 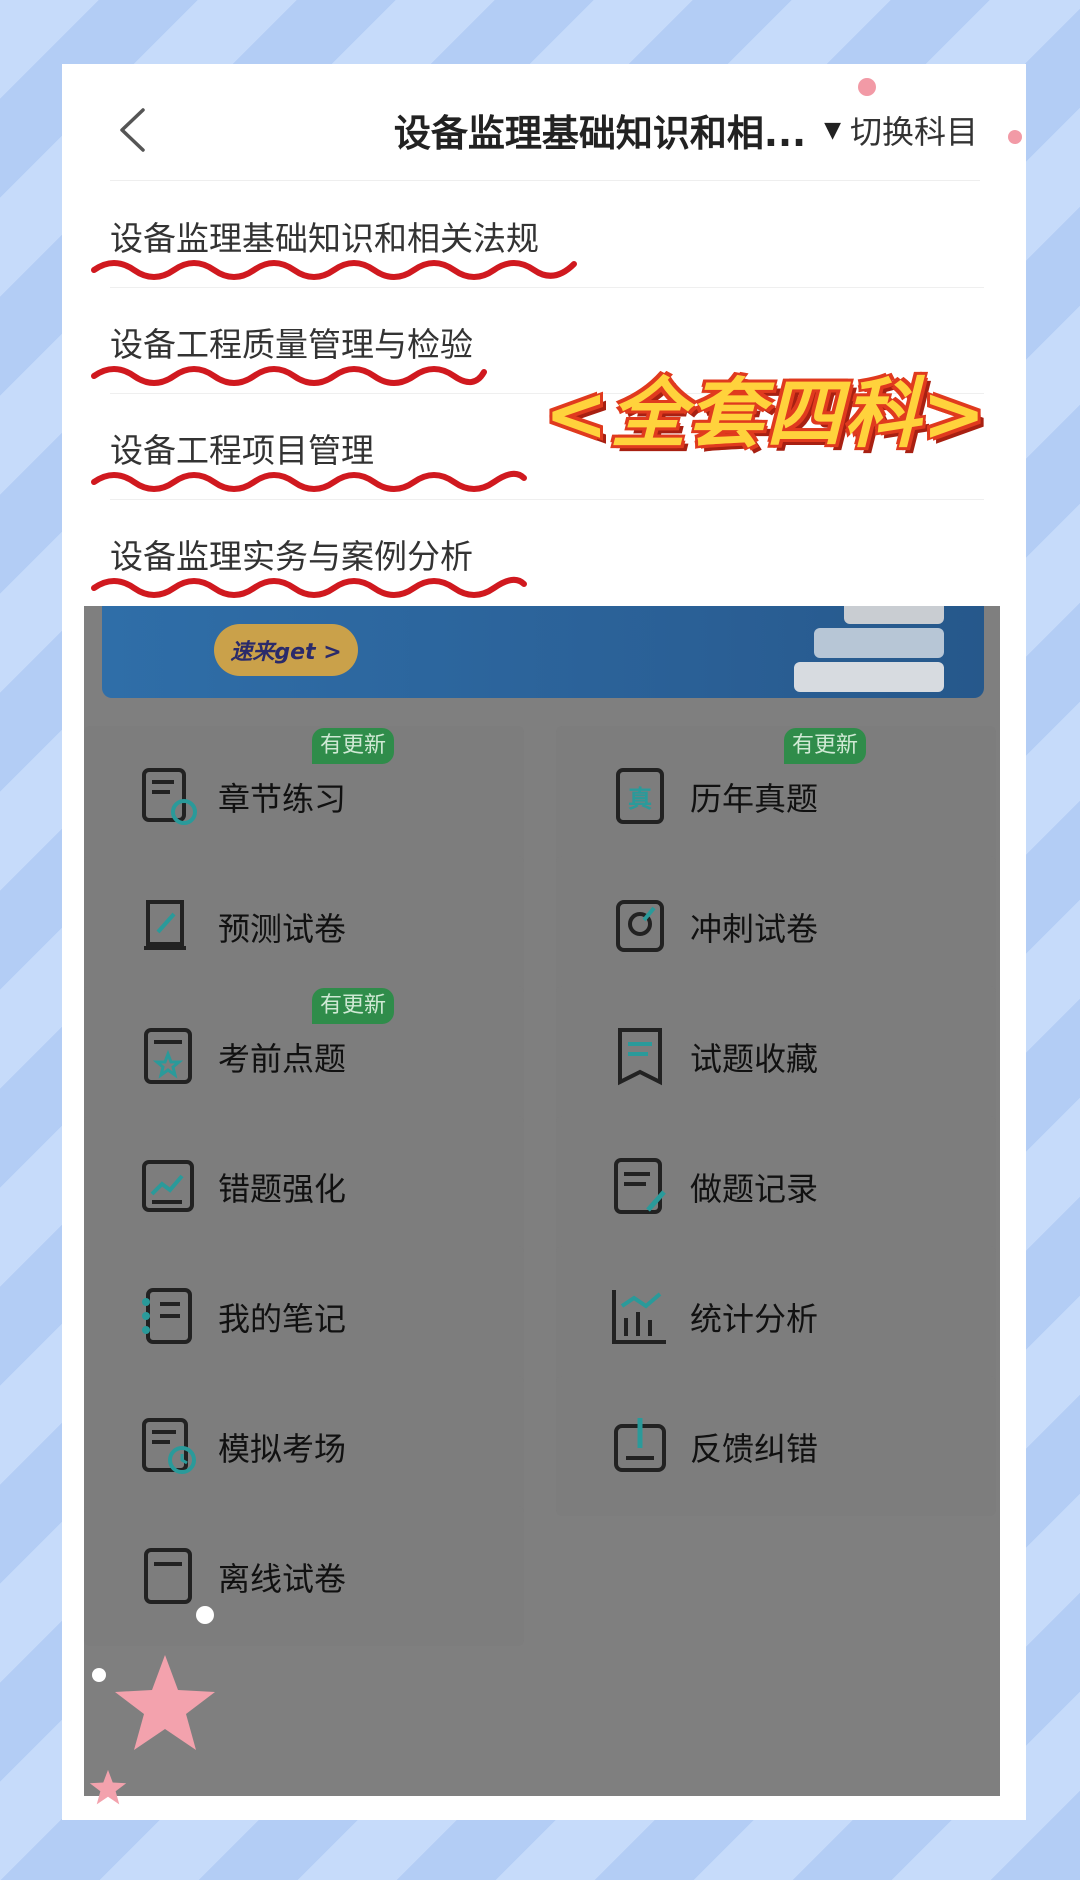 I want to click on books-illustration, so click(x=854, y=652).